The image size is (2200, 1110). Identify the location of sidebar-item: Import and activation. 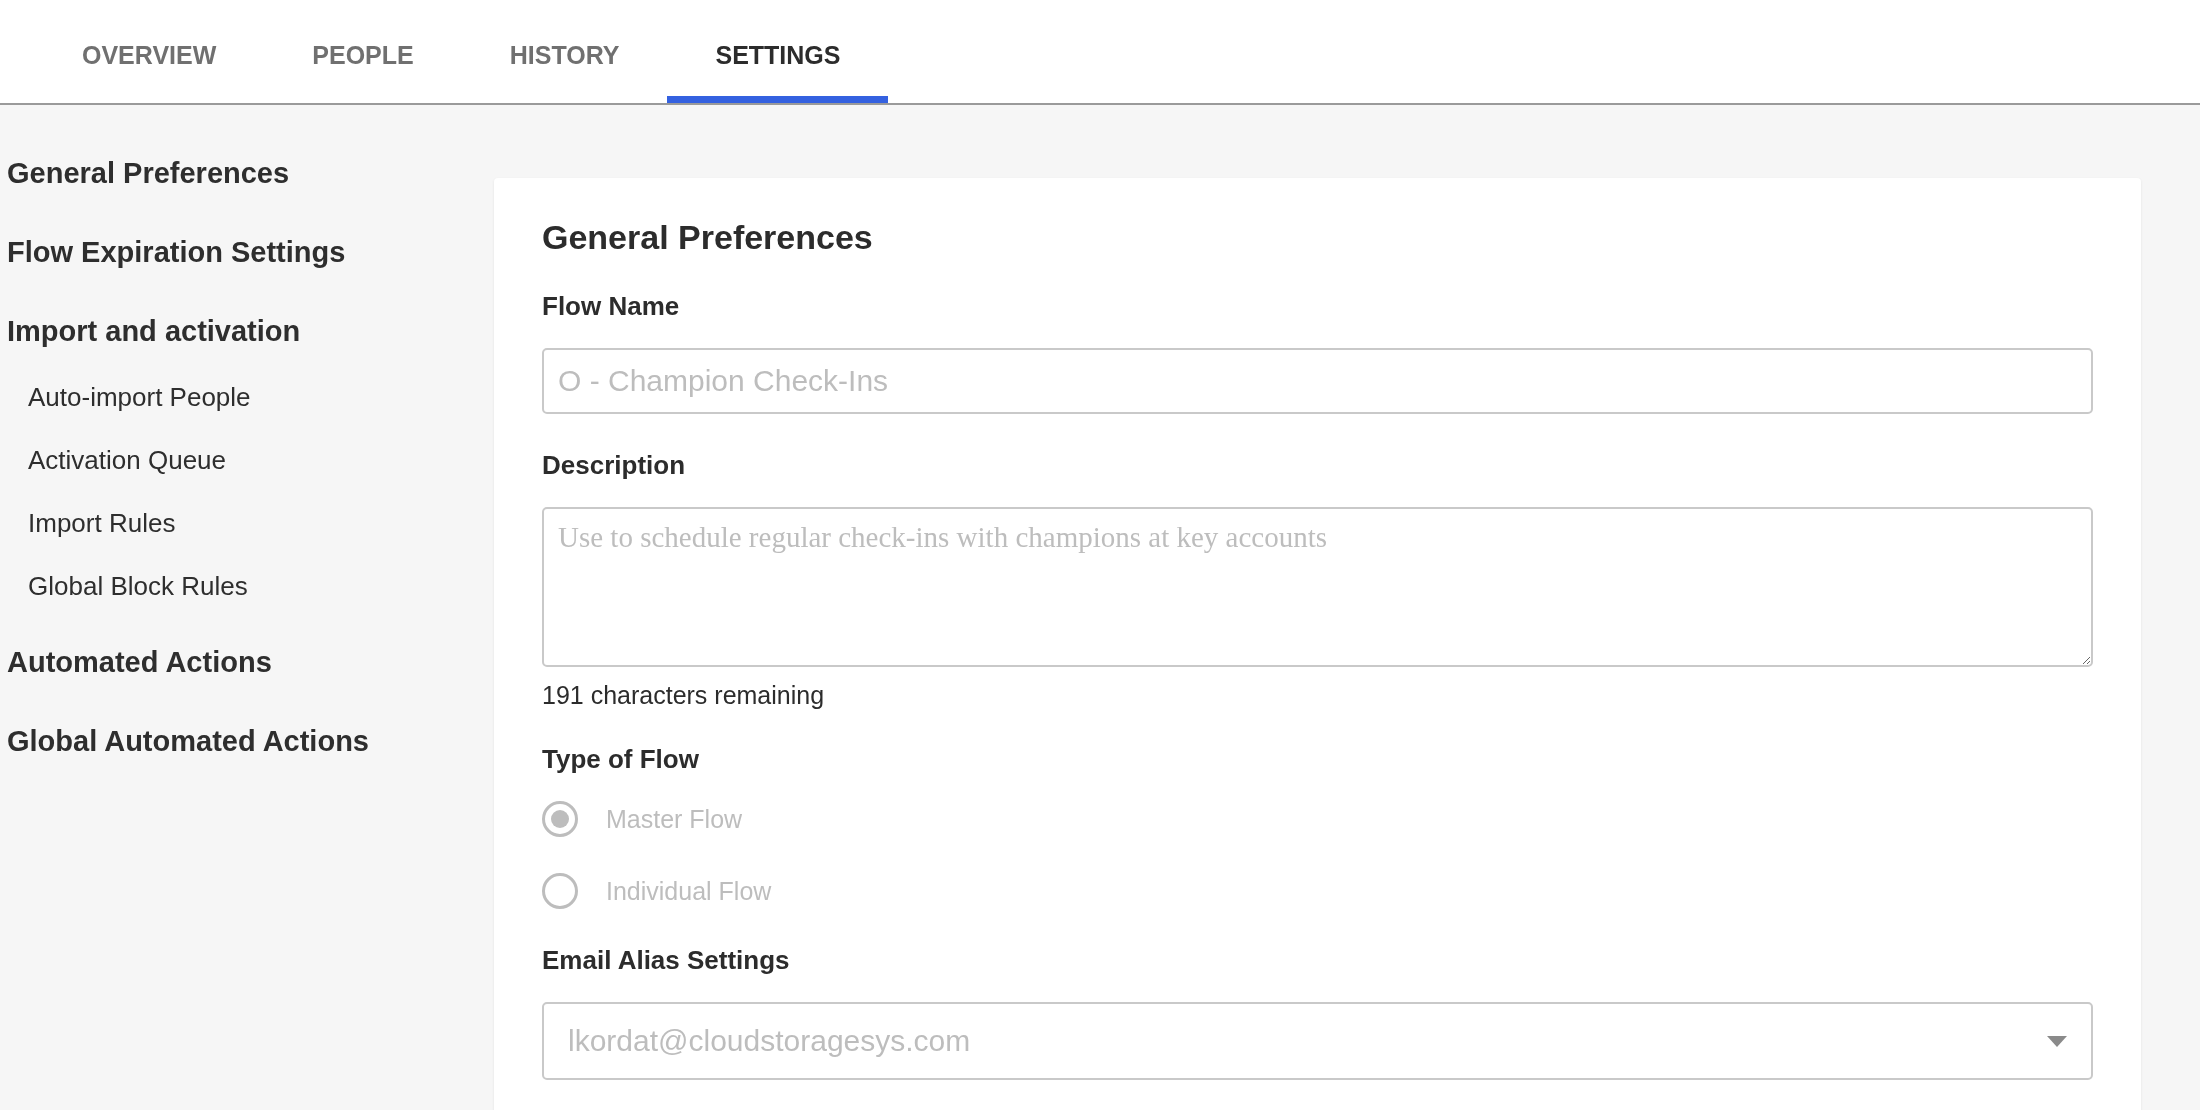
(154, 331).